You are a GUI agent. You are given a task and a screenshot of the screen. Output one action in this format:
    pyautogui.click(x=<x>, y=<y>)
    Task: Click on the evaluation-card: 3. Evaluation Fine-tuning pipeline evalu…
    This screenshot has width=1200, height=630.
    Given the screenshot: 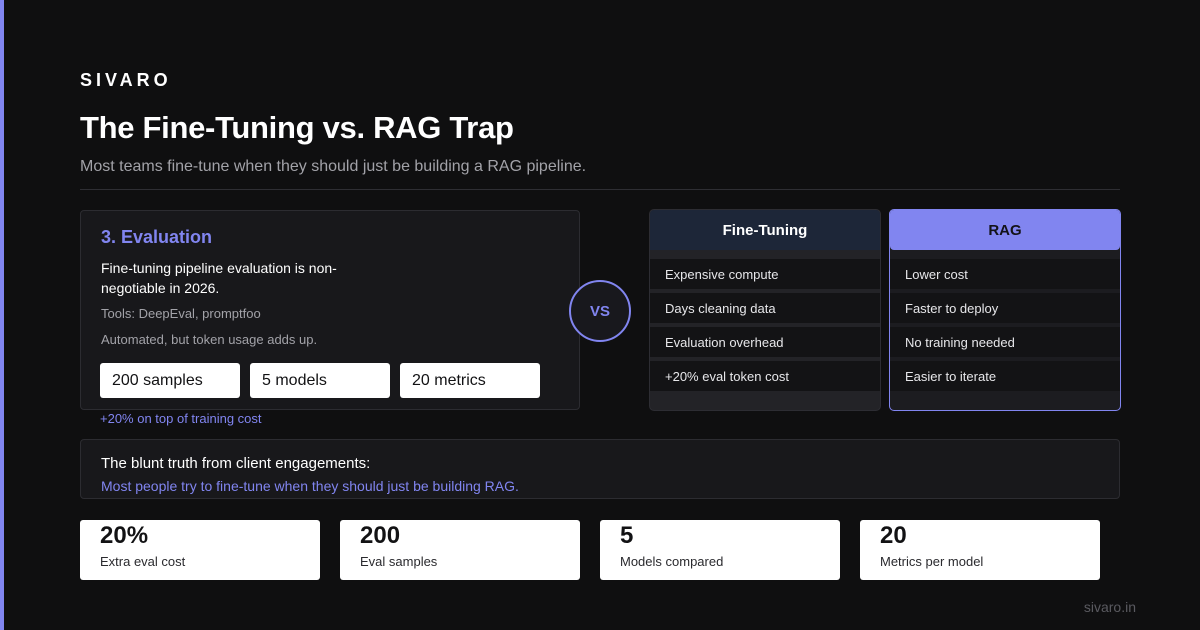 What is the action you would take?
    pyautogui.click(x=330, y=310)
    